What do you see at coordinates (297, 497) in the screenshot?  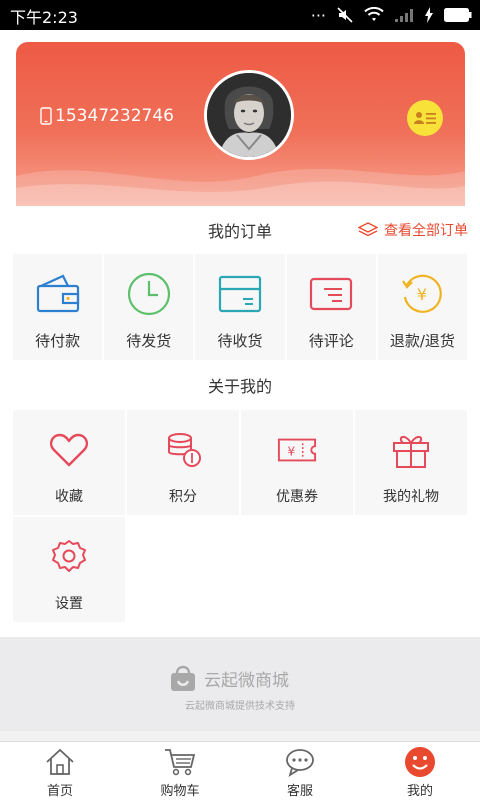 I see `about-item-label: 优惠券` at bounding box center [297, 497].